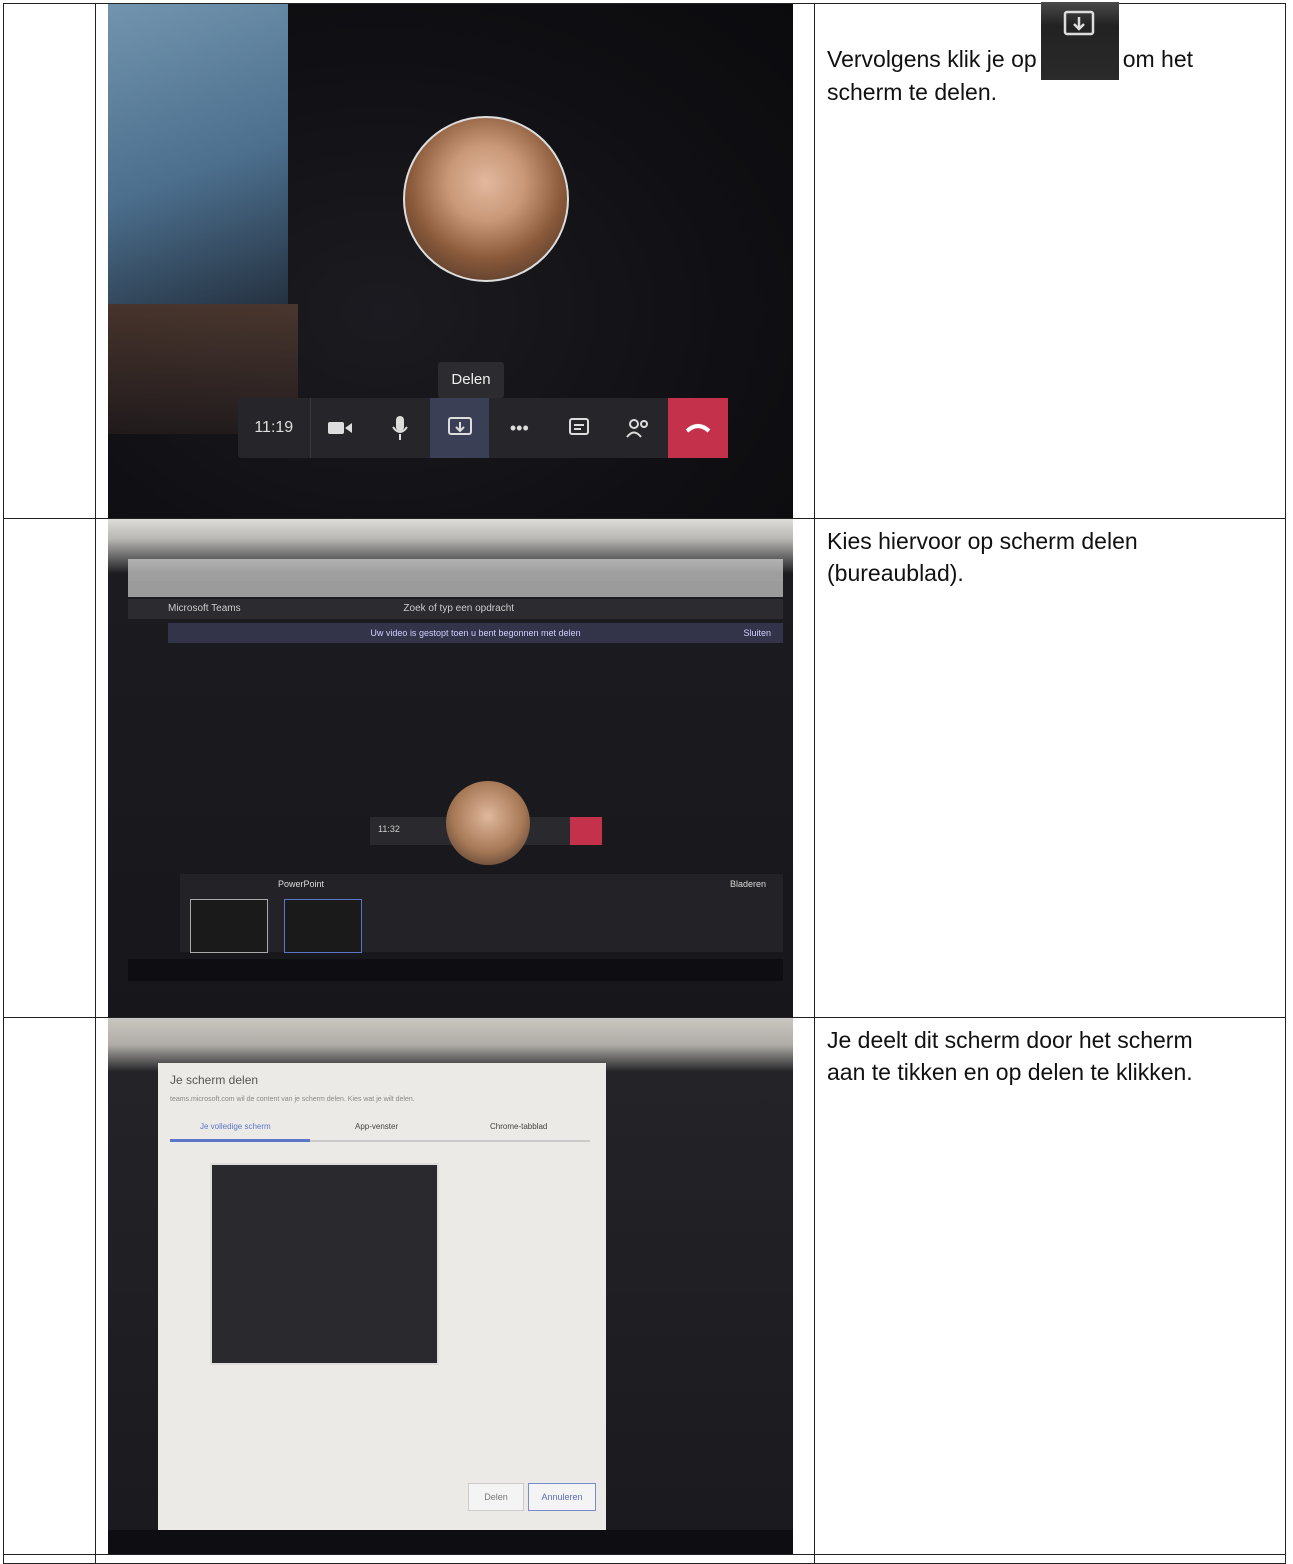  What do you see at coordinates (400, 428) in the screenshot?
I see `microphone-icon` at bounding box center [400, 428].